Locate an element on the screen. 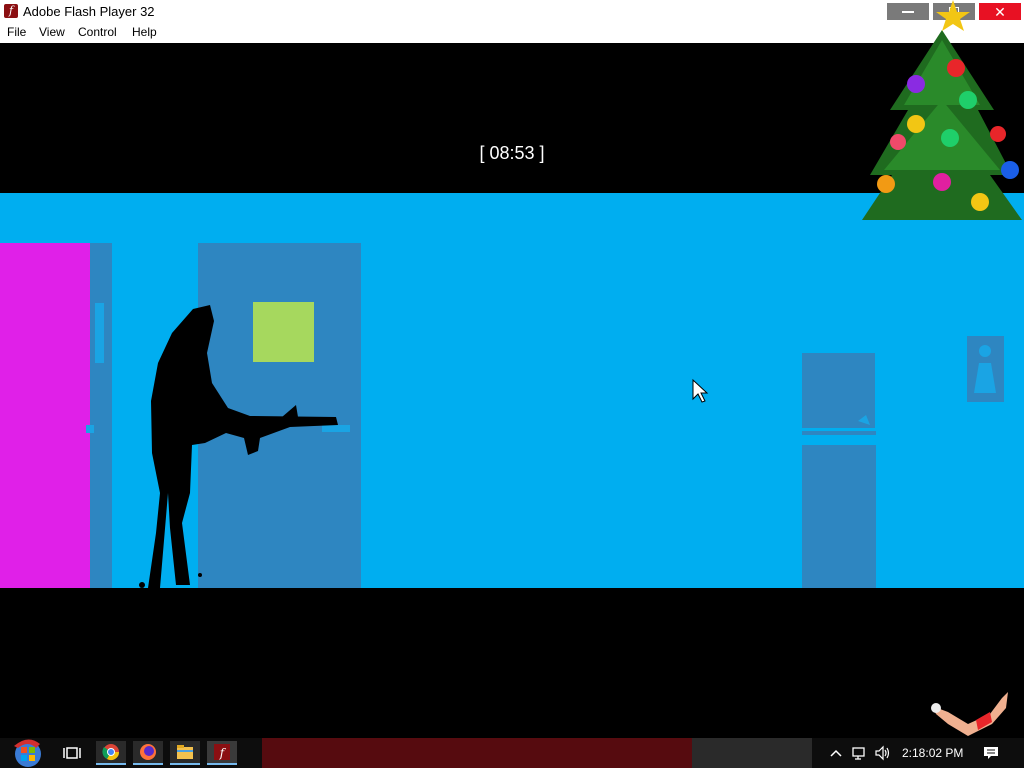 Image resolution: width=1024 pixels, height=768 pixels. firefox-button is located at coordinates (148, 753).